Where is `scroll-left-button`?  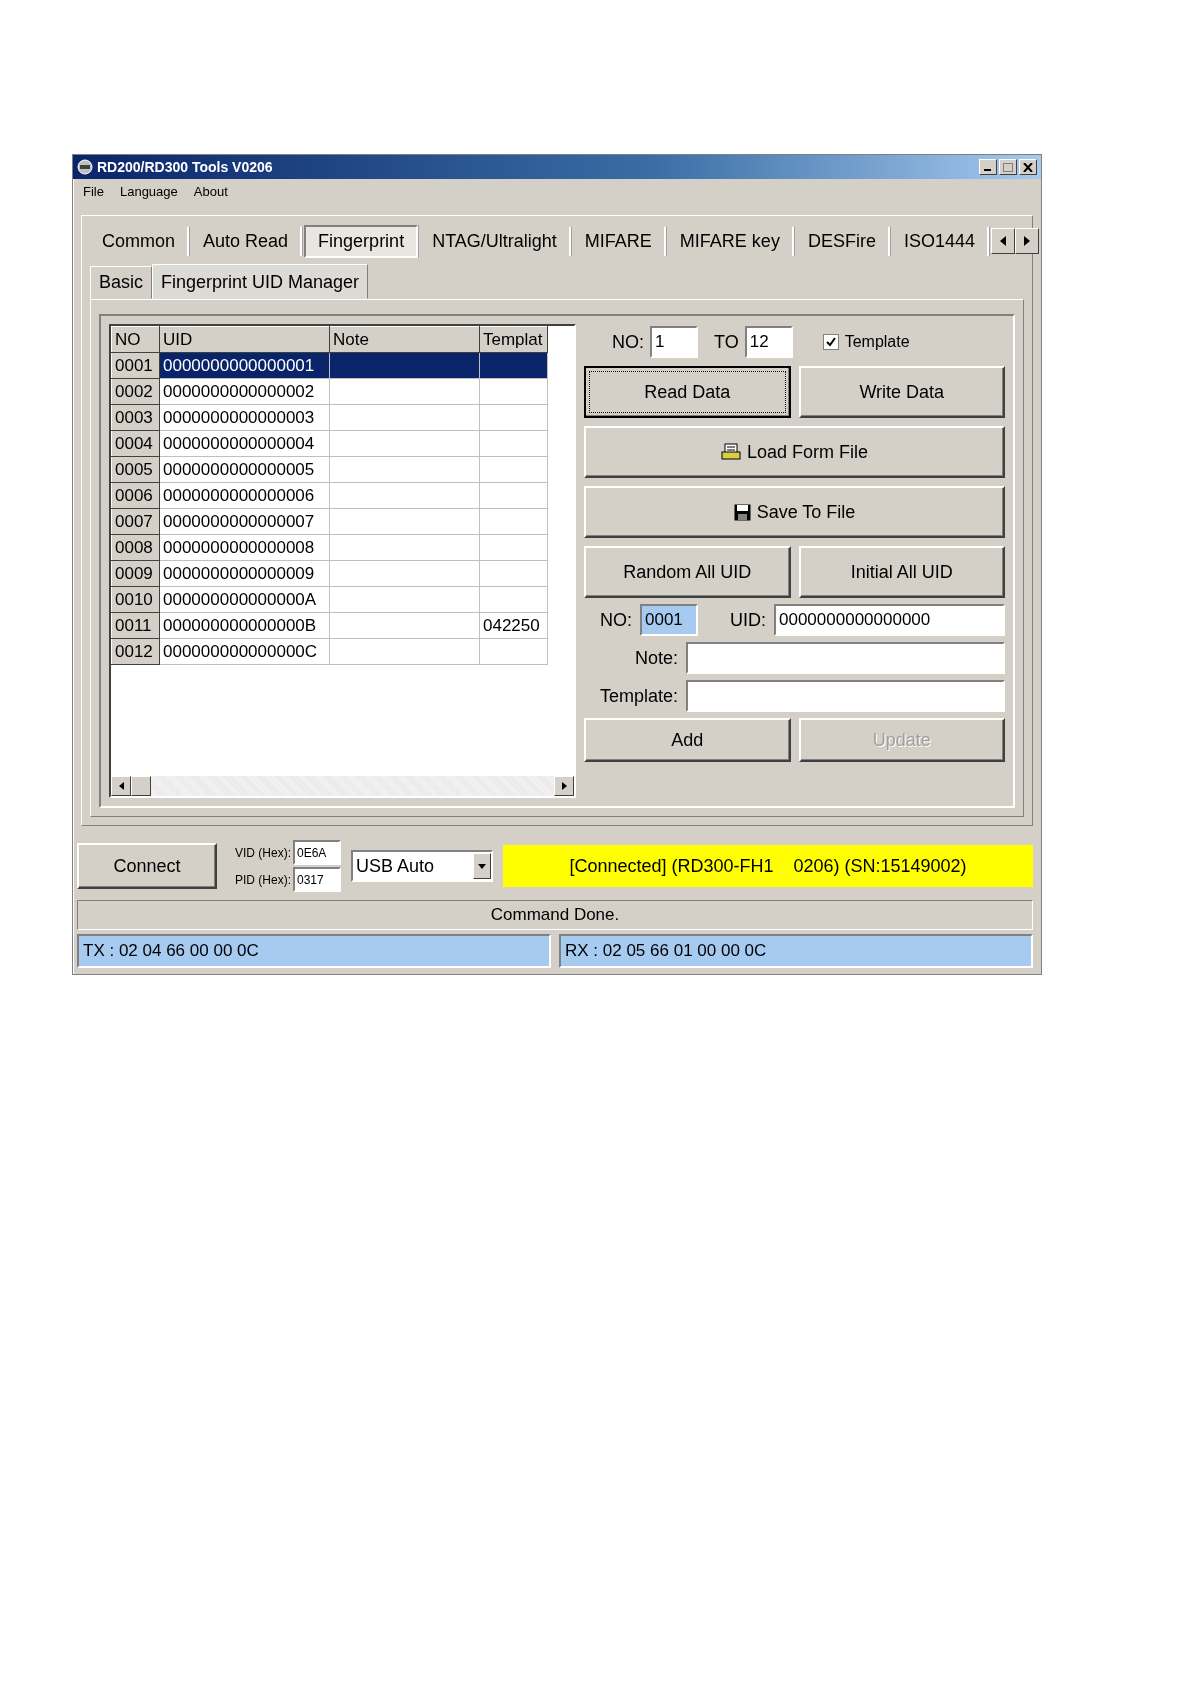 scroll-left-button is located at coordinates (1002, 241).